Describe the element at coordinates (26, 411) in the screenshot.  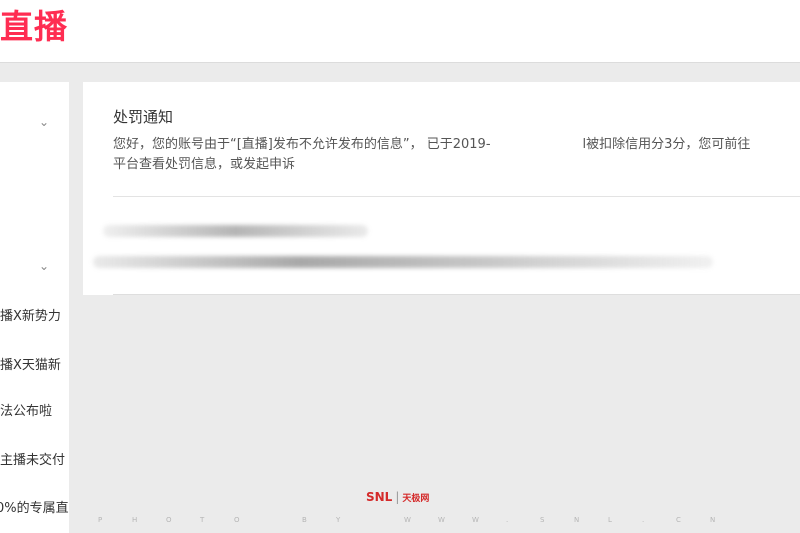
I see `sidebar-item-label: 法公布啦` at that location.